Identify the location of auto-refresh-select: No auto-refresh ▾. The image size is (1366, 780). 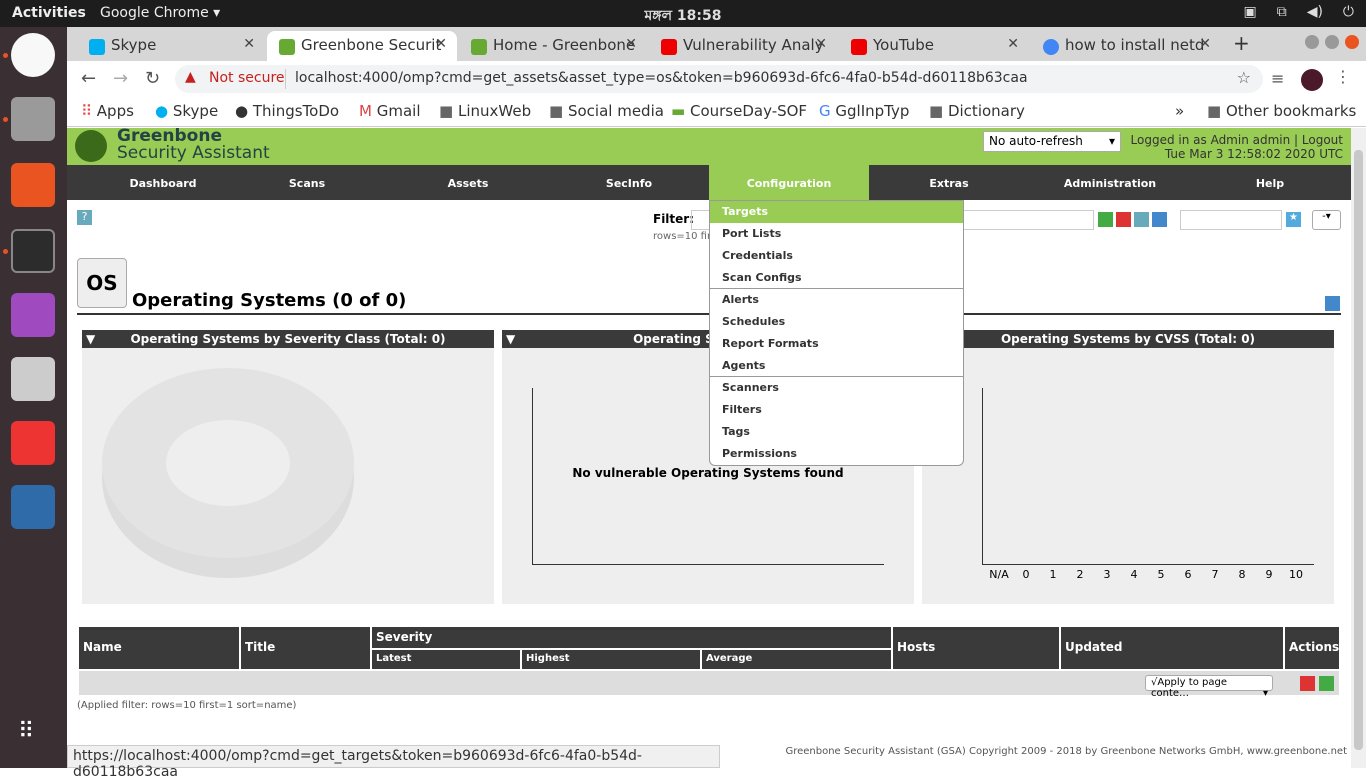
(1052, 141).